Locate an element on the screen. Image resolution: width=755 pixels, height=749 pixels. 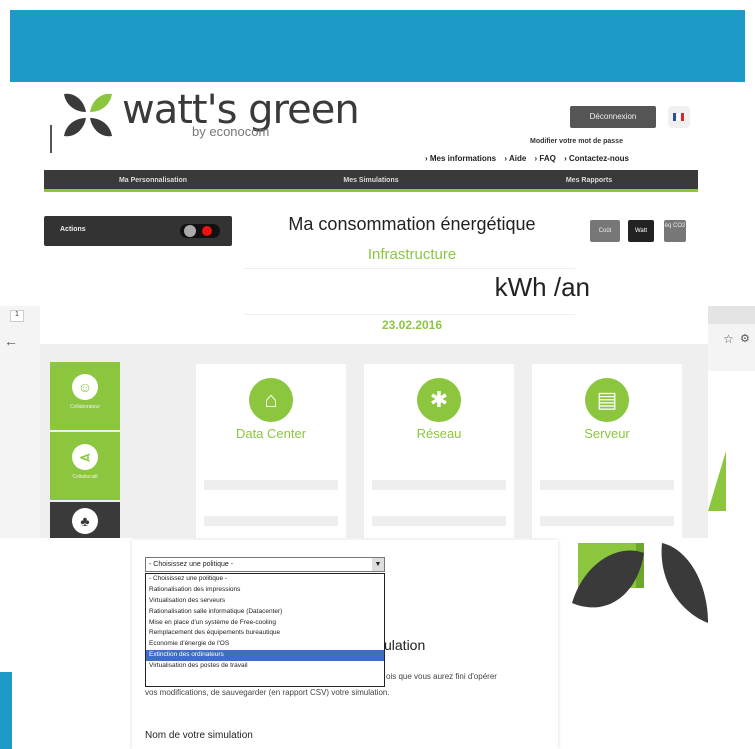
my-info-link: › Mes informations is located at coordinates (460, 158).